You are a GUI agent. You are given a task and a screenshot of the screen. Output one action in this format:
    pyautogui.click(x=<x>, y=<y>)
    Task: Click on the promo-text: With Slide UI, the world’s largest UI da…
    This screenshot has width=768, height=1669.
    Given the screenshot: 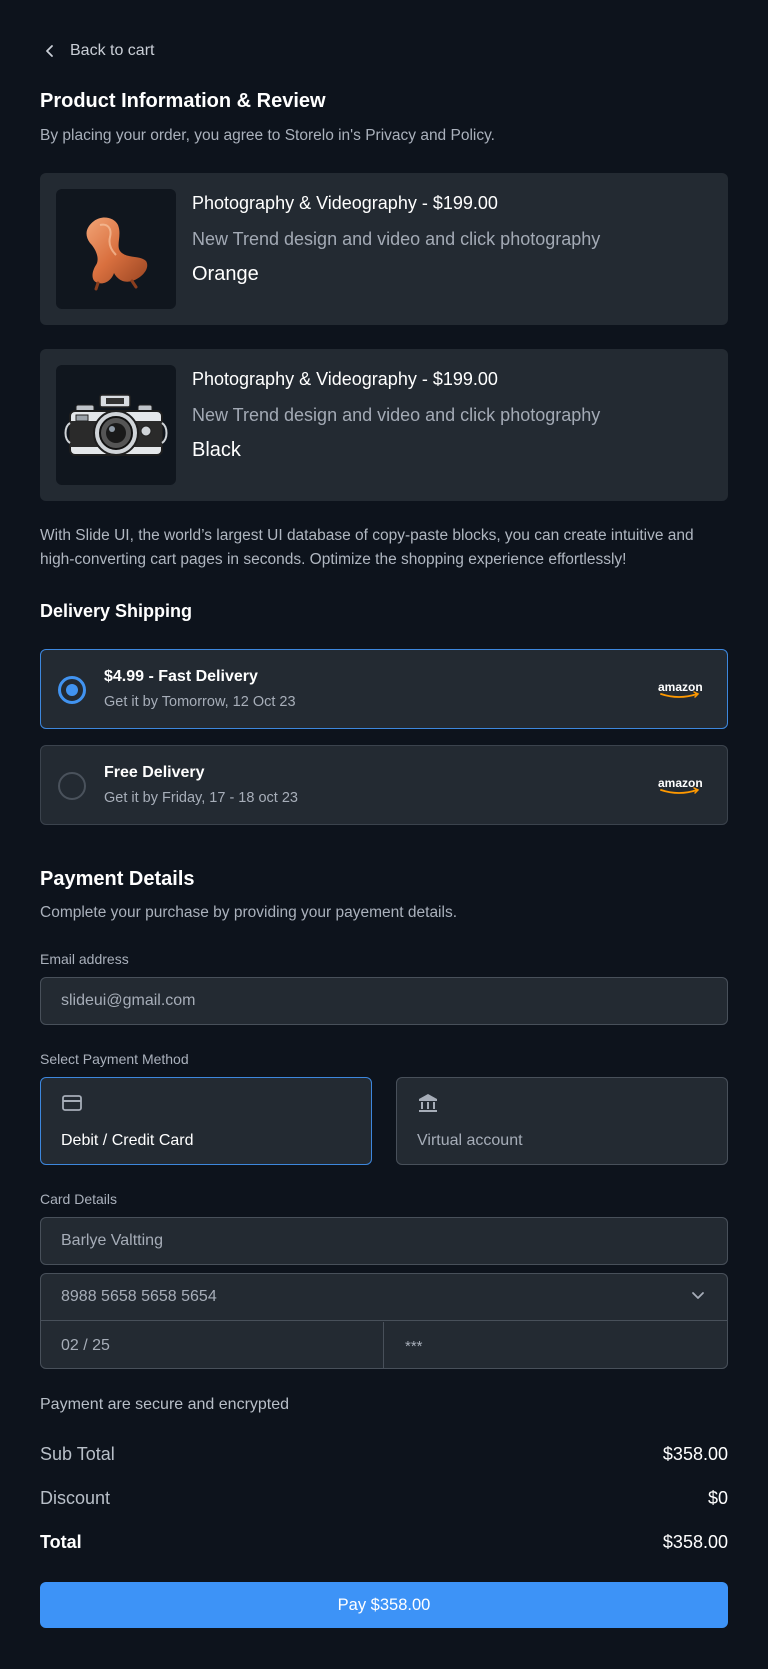 What is the action you would take?
    pyautogui.click(x=367, y=547)
    